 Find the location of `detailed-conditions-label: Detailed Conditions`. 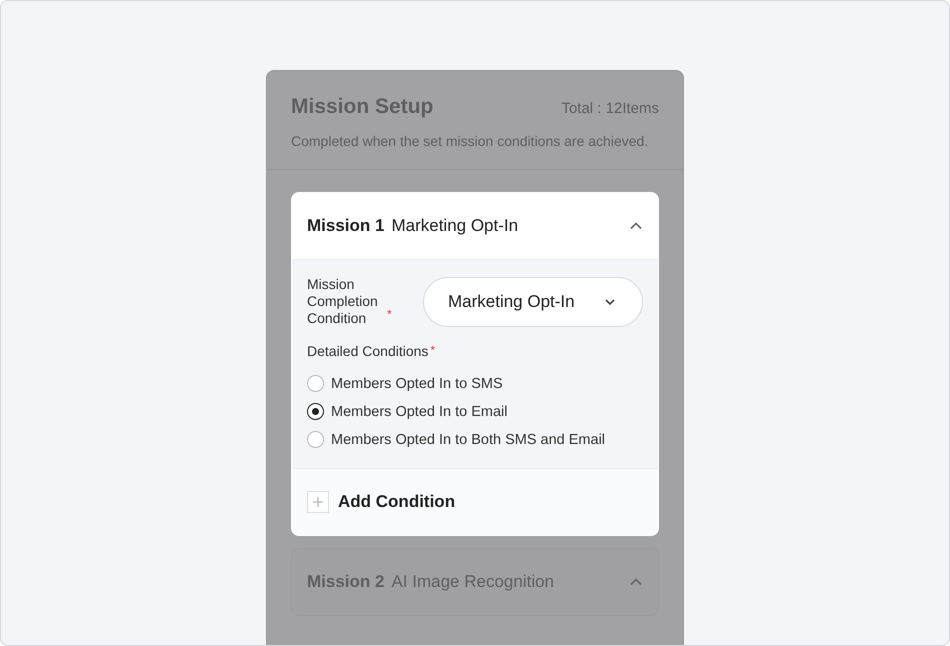

detailed-conditions-label: Detailed Conditions is located at coordinates (367, 351).